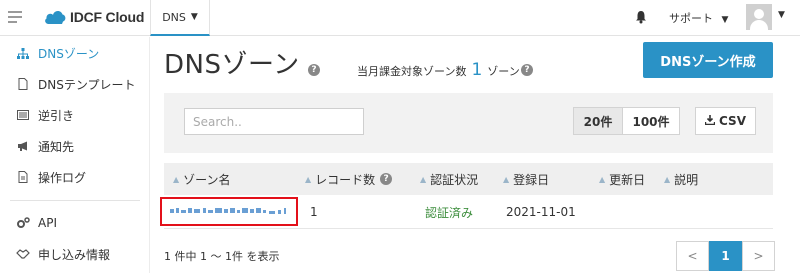 The height and width of the screenshot is (273, 800). Describe the element at coordinates (314, 212) in the screenshot. I see `records-cell: 1` at that location.